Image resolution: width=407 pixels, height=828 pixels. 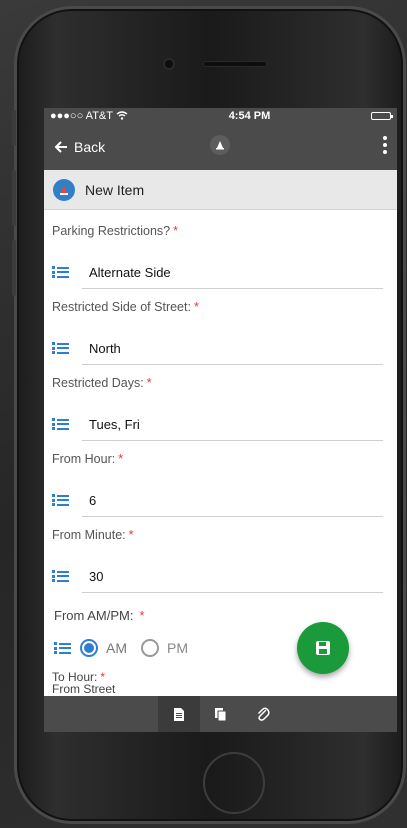 I want to click on field-from-hour: 6, so click(x=217, y=501).